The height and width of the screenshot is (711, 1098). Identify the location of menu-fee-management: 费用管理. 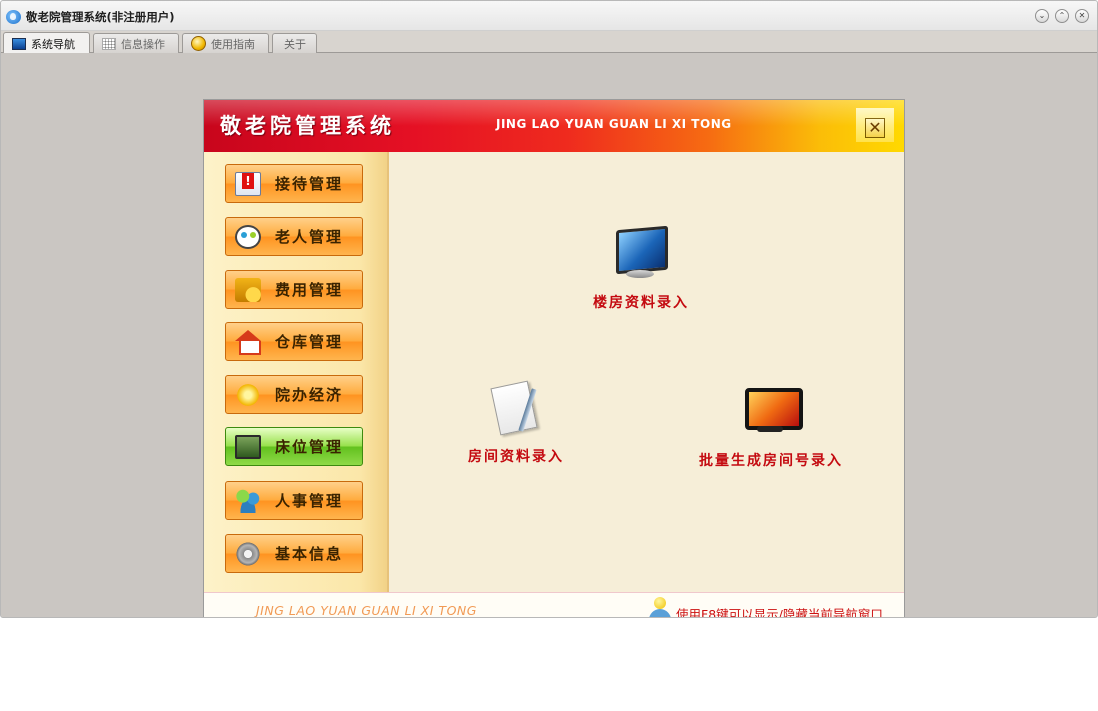
(294, 289).